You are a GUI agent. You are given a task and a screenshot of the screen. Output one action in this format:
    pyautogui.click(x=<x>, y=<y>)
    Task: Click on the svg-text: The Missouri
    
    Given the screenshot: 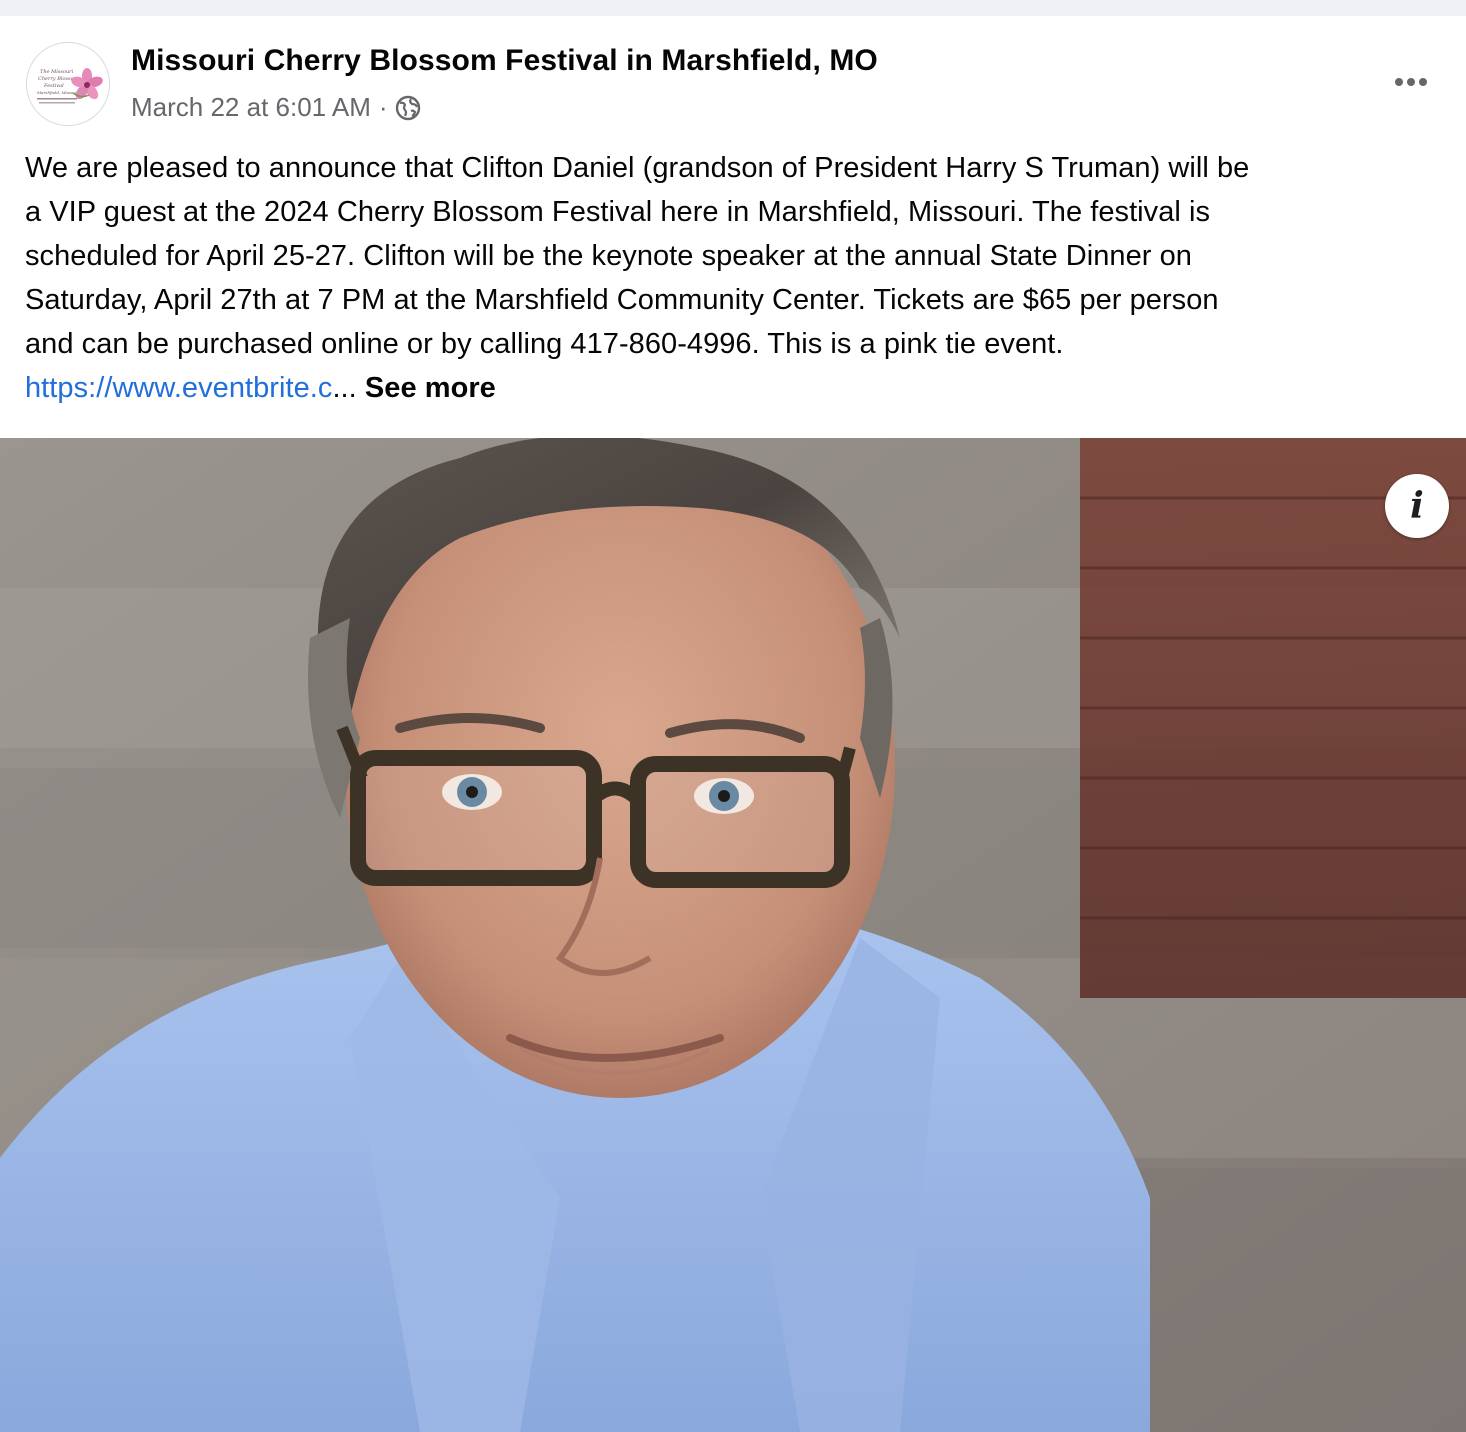 What is the action you would take?
    pyautogui.click(x=57, y=72)
    